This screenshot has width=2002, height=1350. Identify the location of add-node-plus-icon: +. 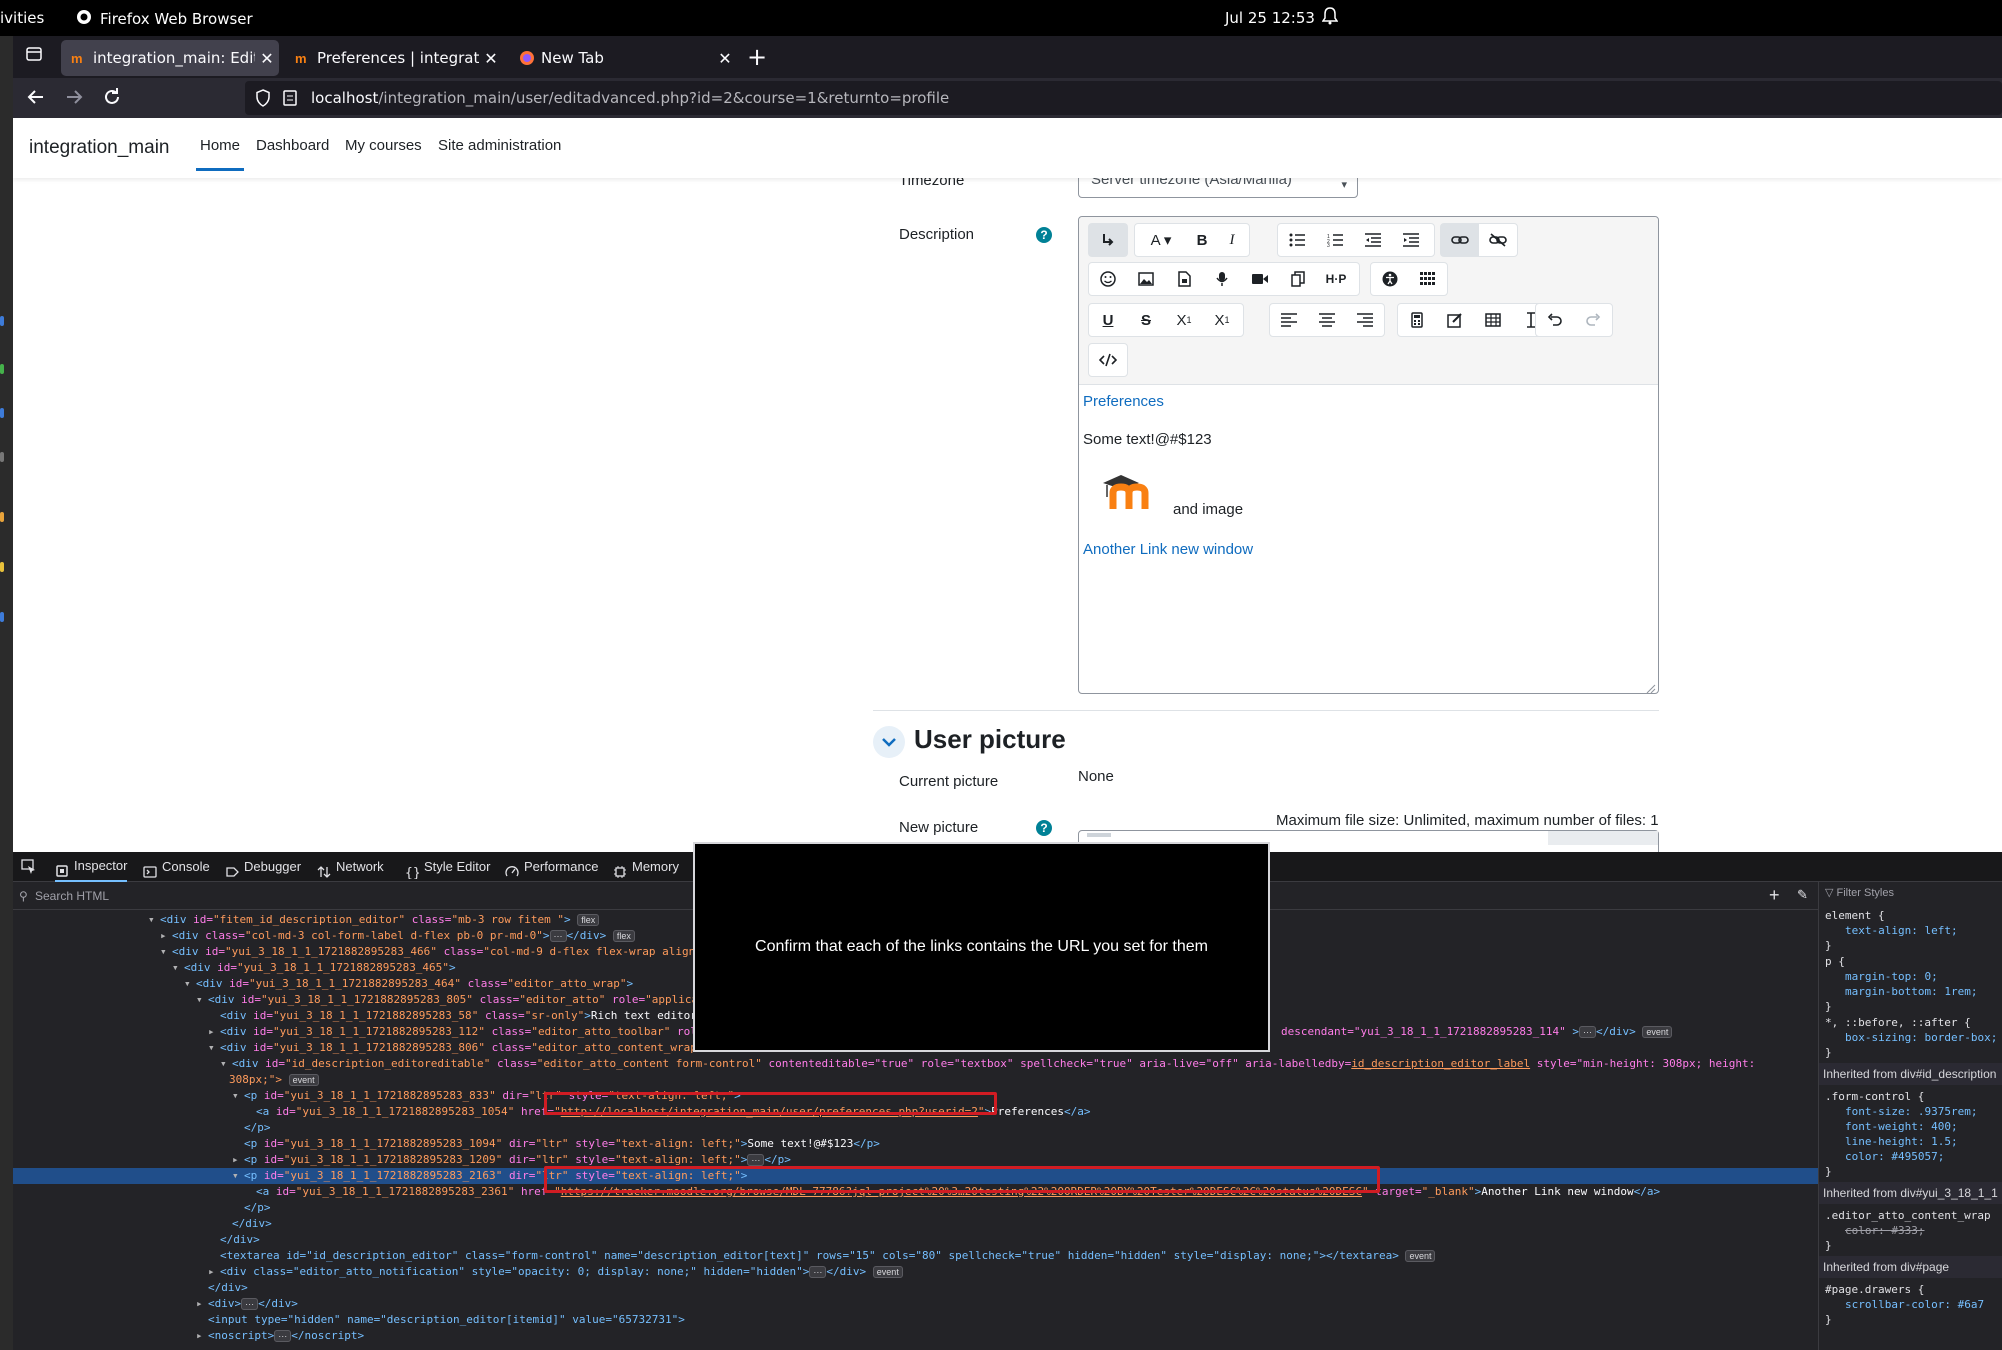
(1774, 895).